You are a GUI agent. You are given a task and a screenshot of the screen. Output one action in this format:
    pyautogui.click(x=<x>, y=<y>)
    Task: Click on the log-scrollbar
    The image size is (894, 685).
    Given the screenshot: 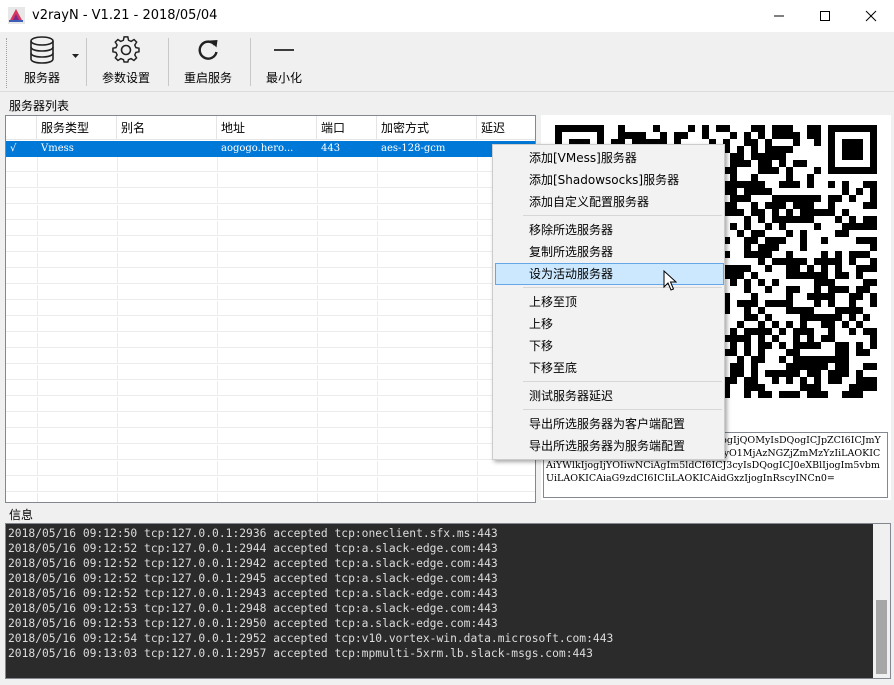 What is the action you would take?
    pyautogui.click(x=881, y=601)
    